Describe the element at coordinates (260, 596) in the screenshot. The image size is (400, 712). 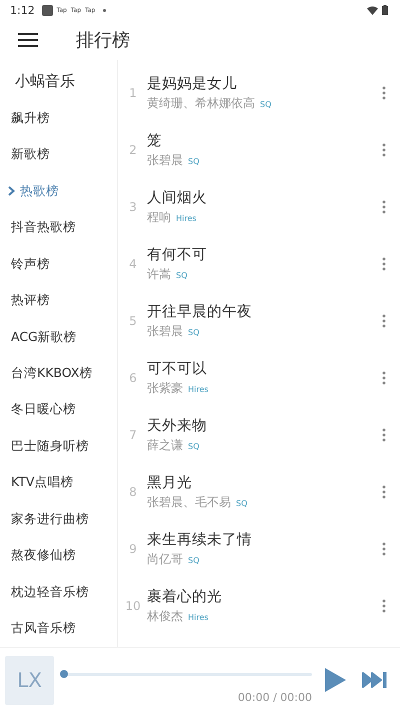
I see `song-title: 裹着心的光` at that location.